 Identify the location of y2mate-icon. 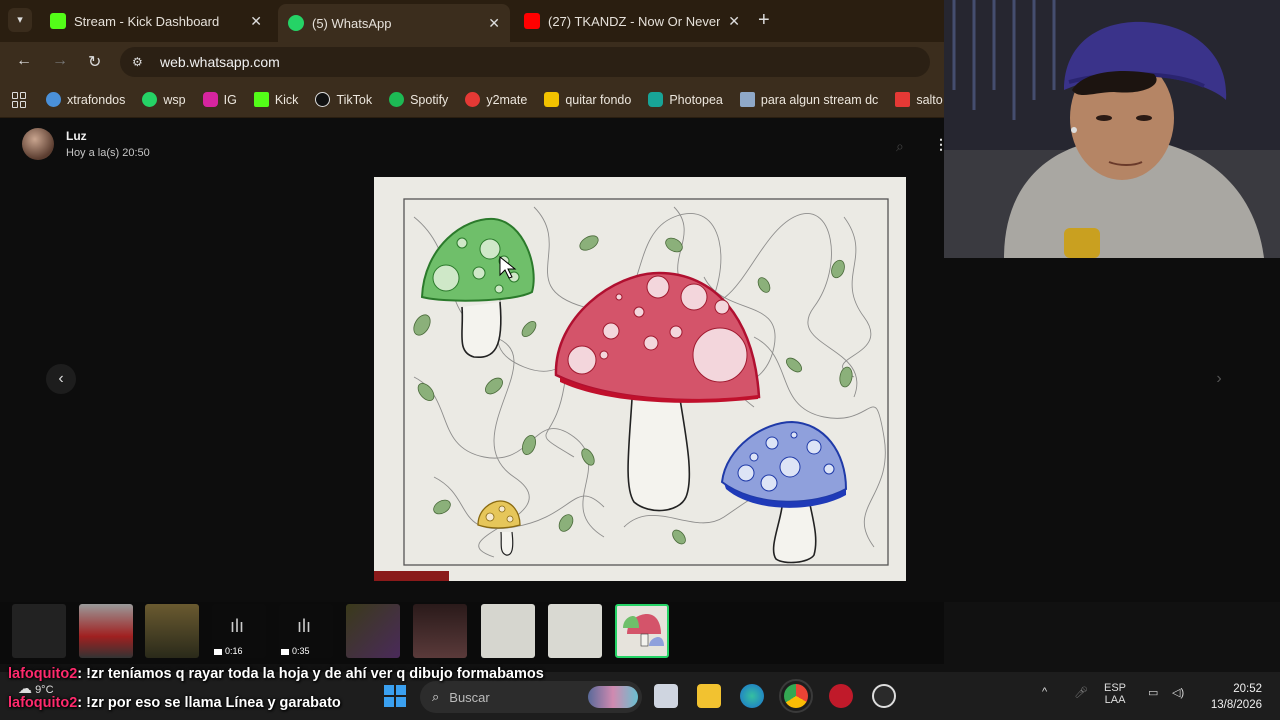
(473, 99).